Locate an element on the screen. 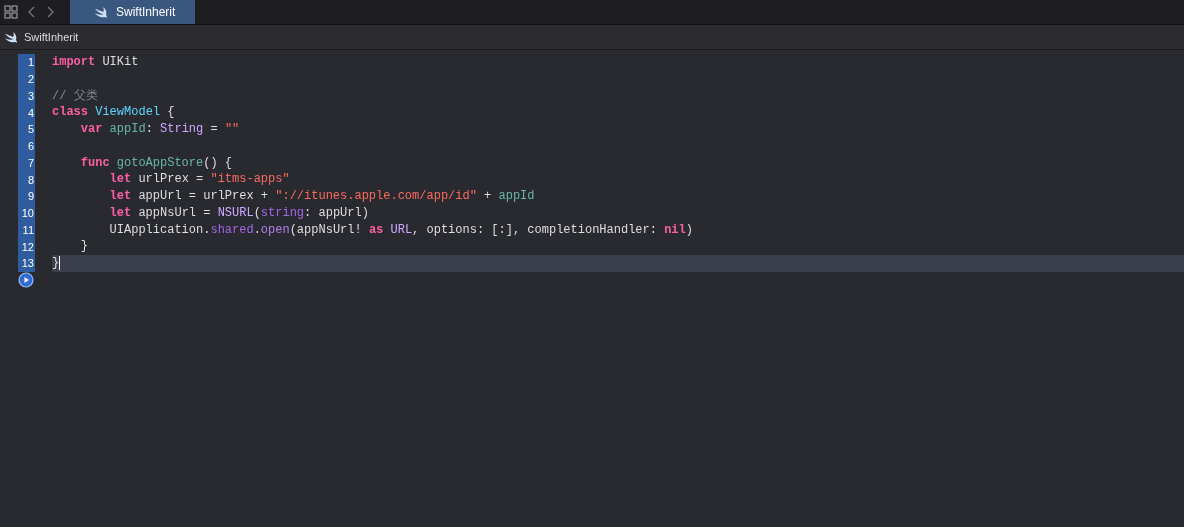  code-line: let urlPrex = "itms-apps" is located at coordinates (199, 179).